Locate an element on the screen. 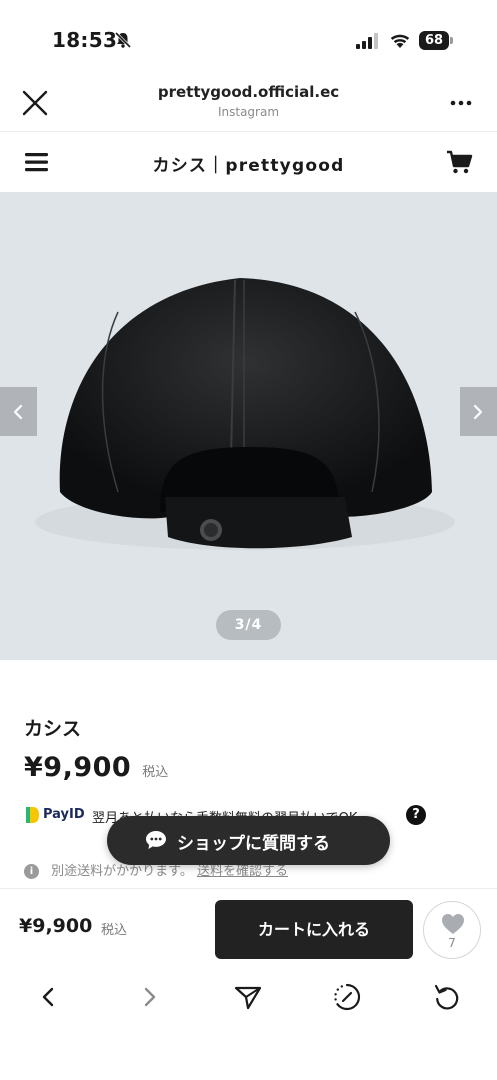 The image size is (497, 1080). more-icon is located at coordinates (461, 103).